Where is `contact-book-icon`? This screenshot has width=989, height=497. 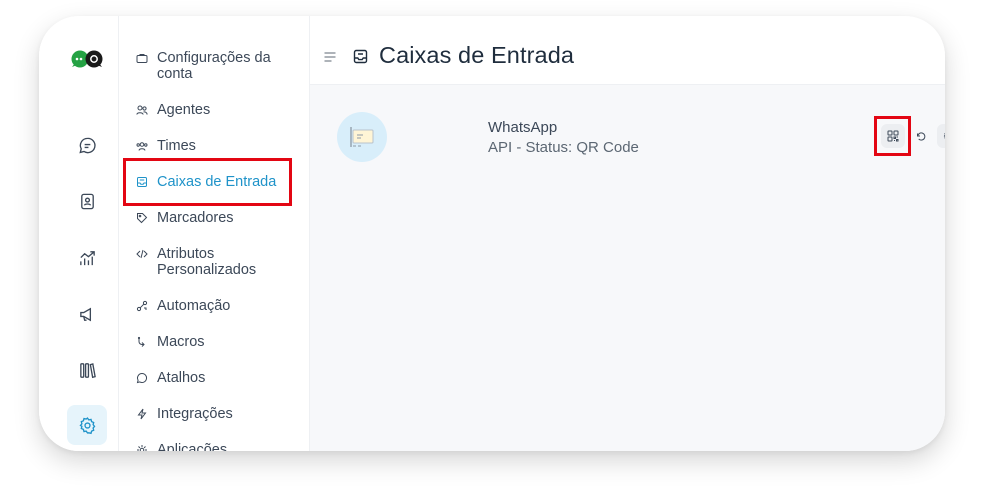 contact-book-icon is located at coordinates (87, 201).